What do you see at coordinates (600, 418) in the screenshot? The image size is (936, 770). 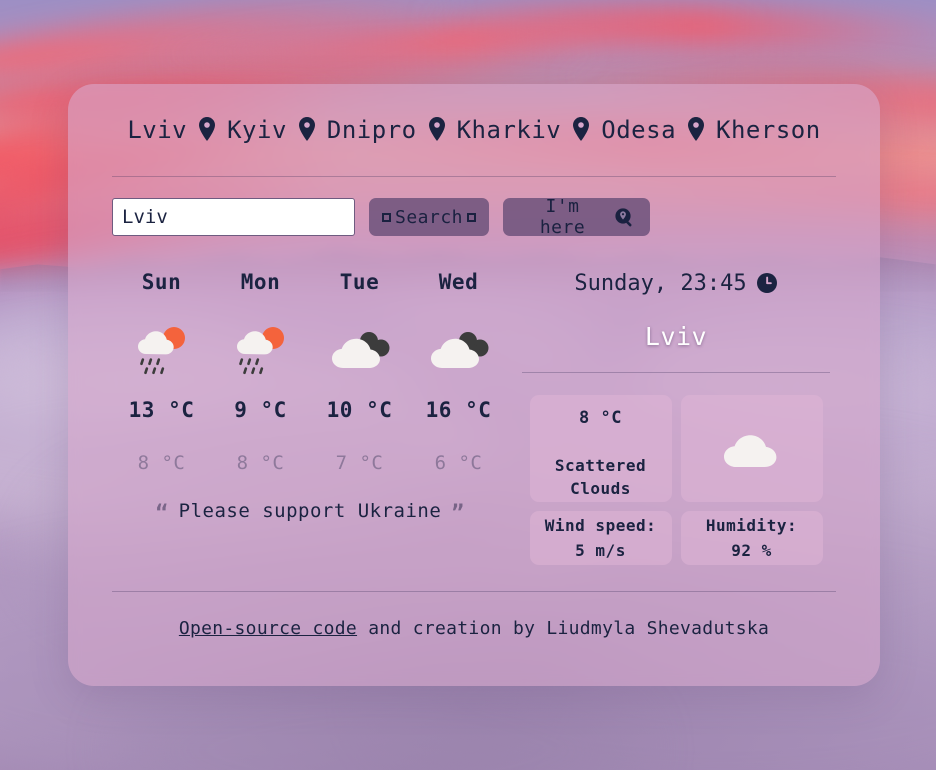 I see `current-temperature-value: 8 °C` at bounding box center [600, 418].